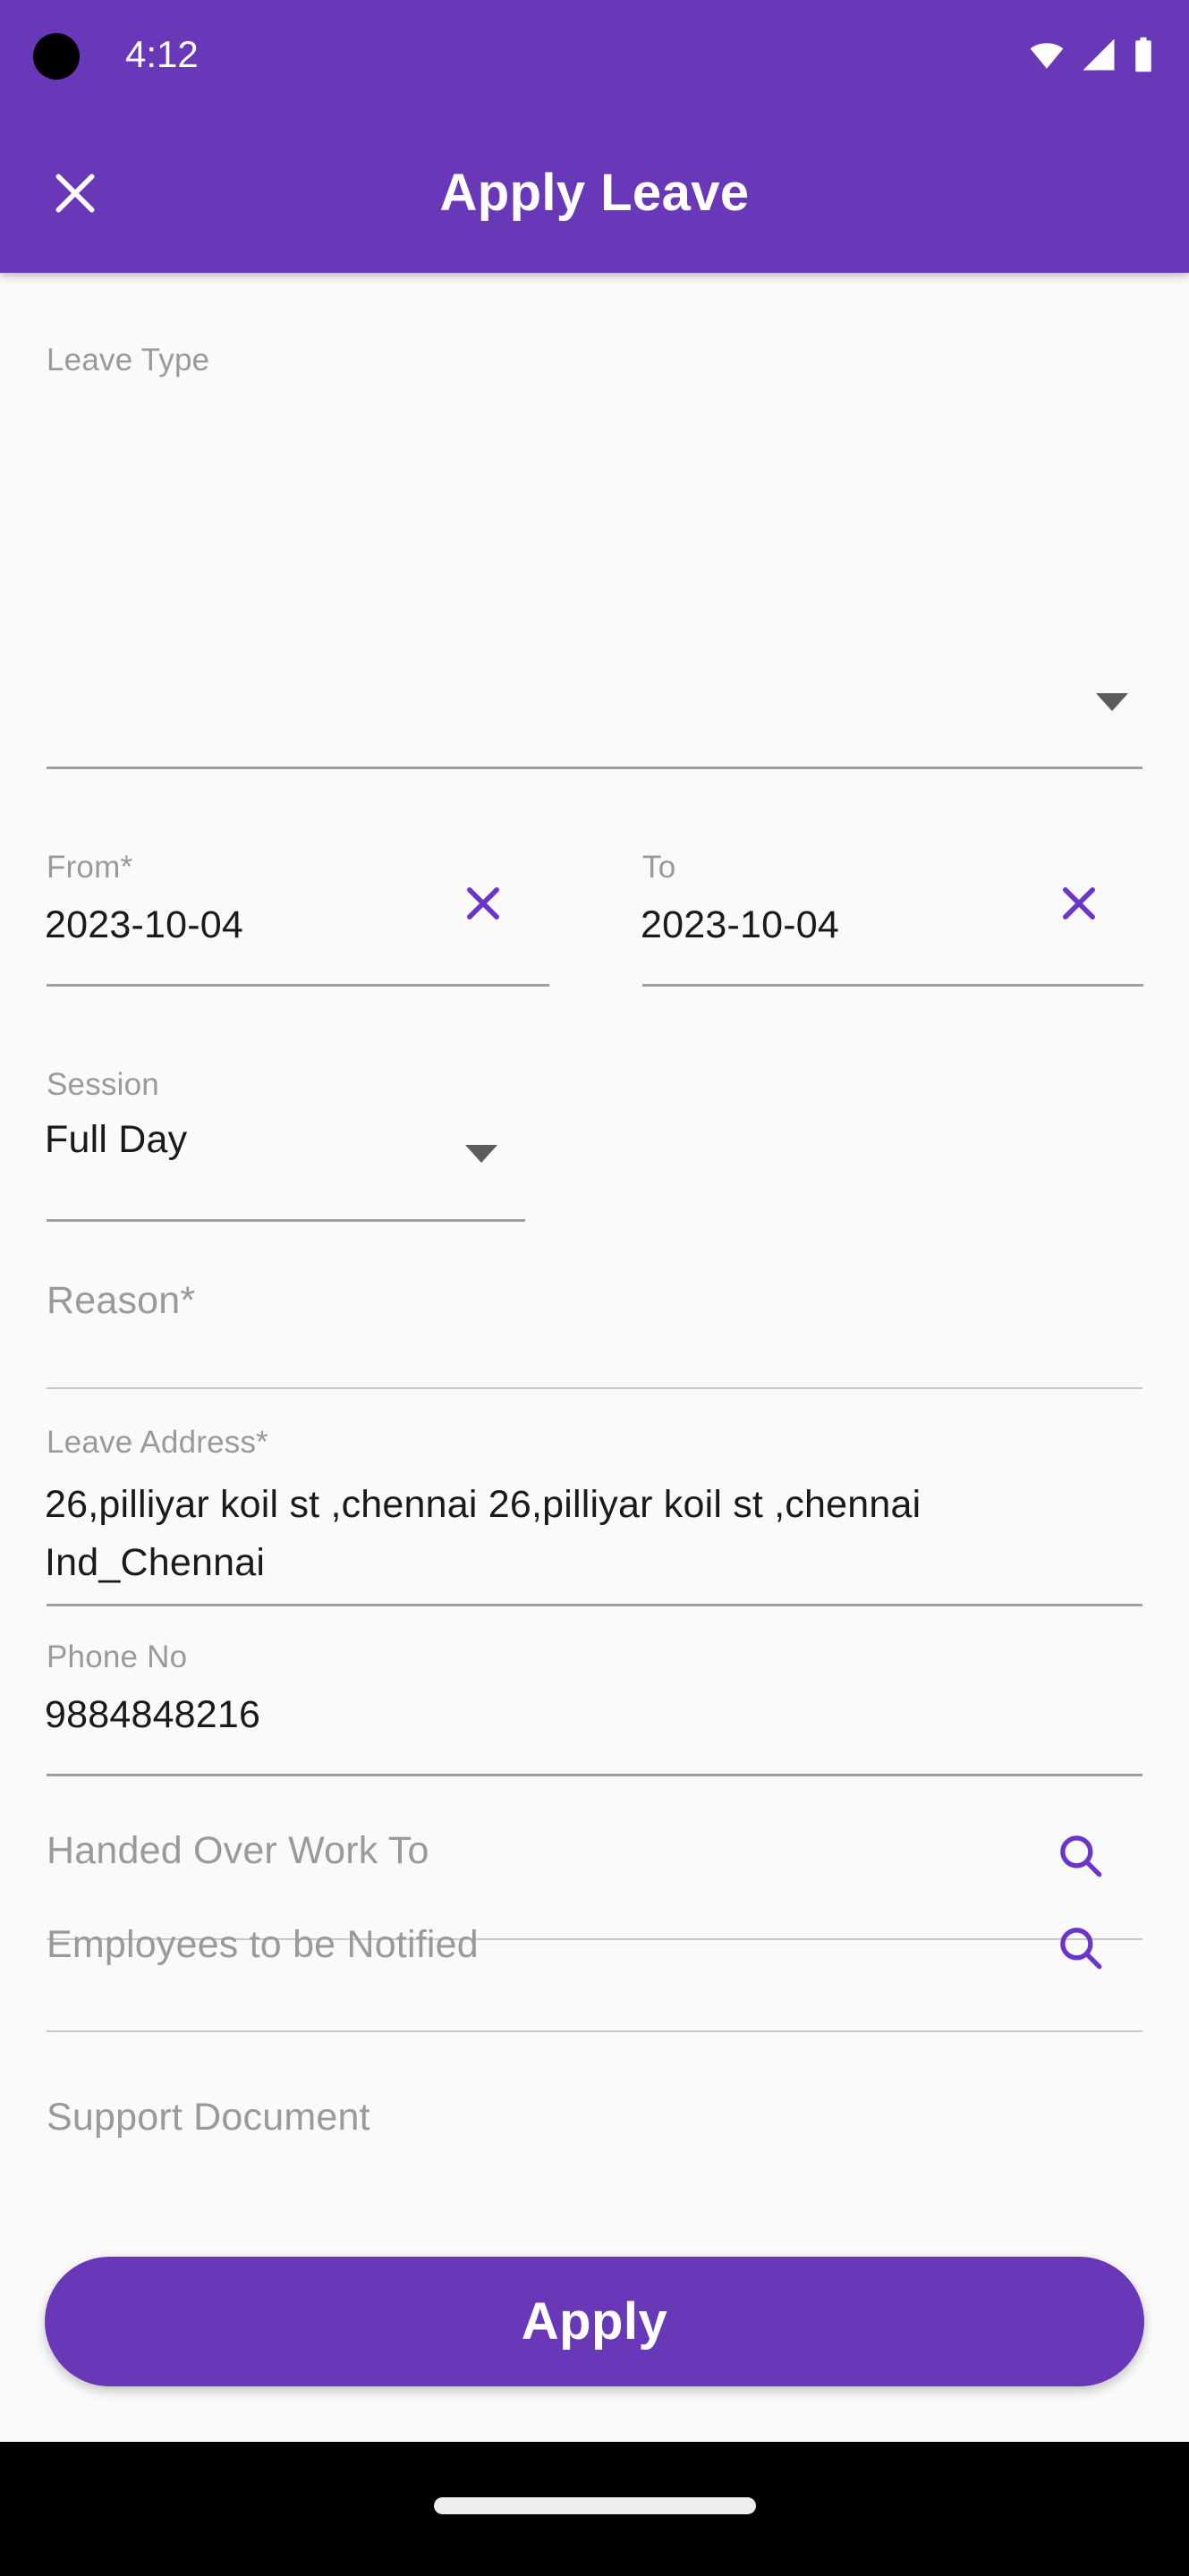 The image size is (1189, 2576). What do you see at coordinates (594, 1775) in the screenshot?
I see `phone-no-underline` at bounding box center [594, 1775].